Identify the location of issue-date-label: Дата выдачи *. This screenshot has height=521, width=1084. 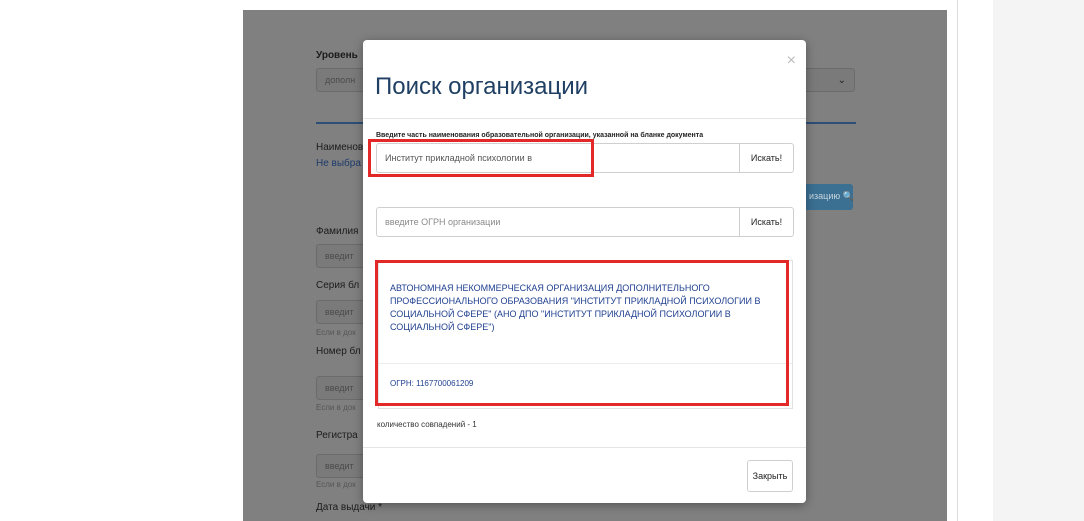
(349, 507).